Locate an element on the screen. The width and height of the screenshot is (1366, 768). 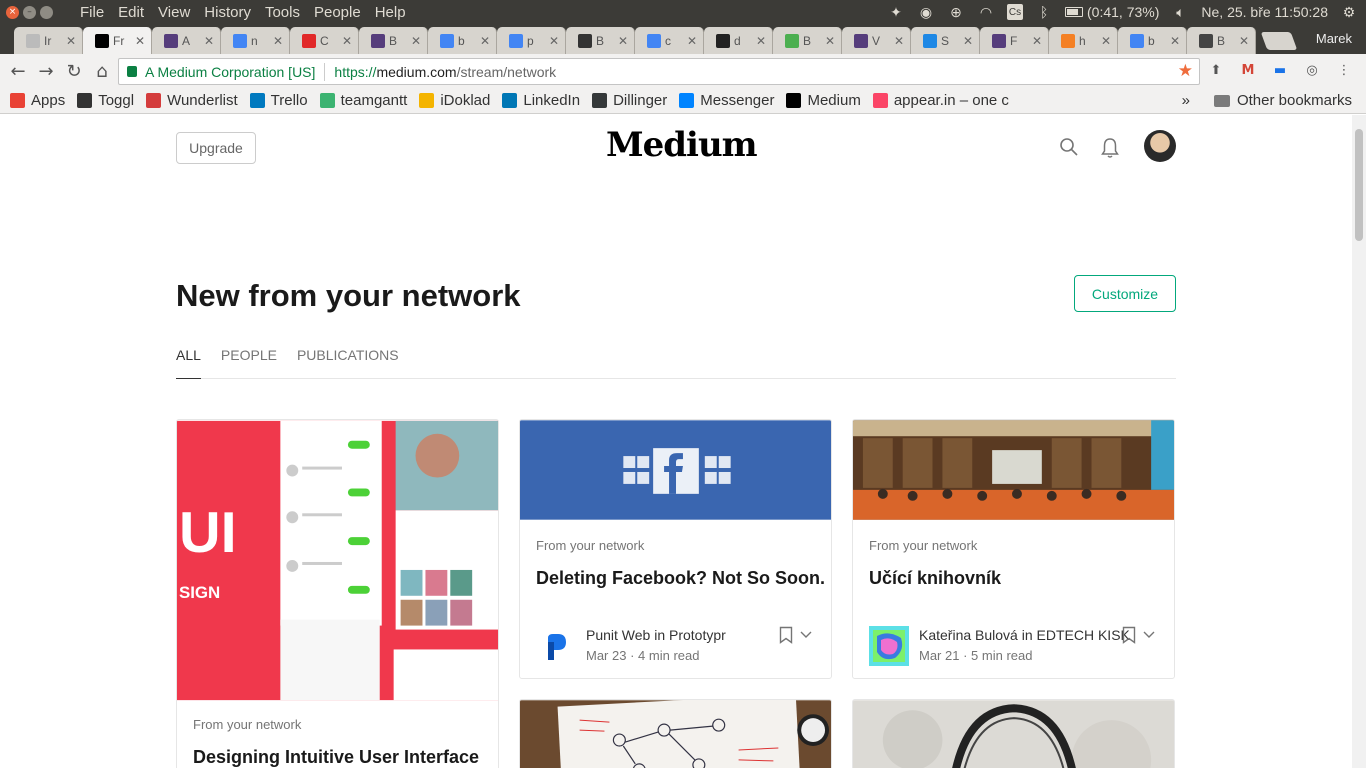
notifications-bell-icon is located at coordinates (1110, 148).